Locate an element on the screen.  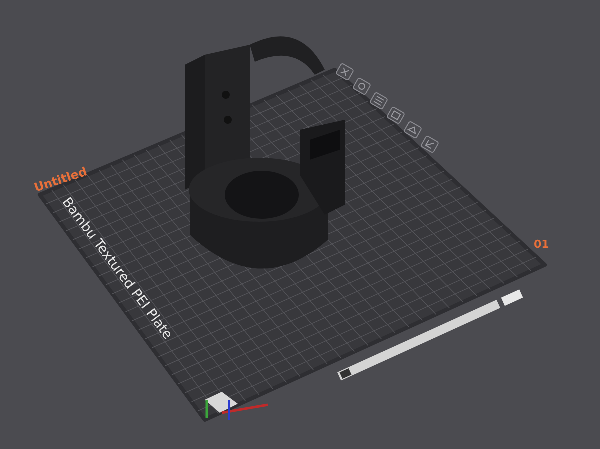
frame-icon is located at coordinates (396, 115).